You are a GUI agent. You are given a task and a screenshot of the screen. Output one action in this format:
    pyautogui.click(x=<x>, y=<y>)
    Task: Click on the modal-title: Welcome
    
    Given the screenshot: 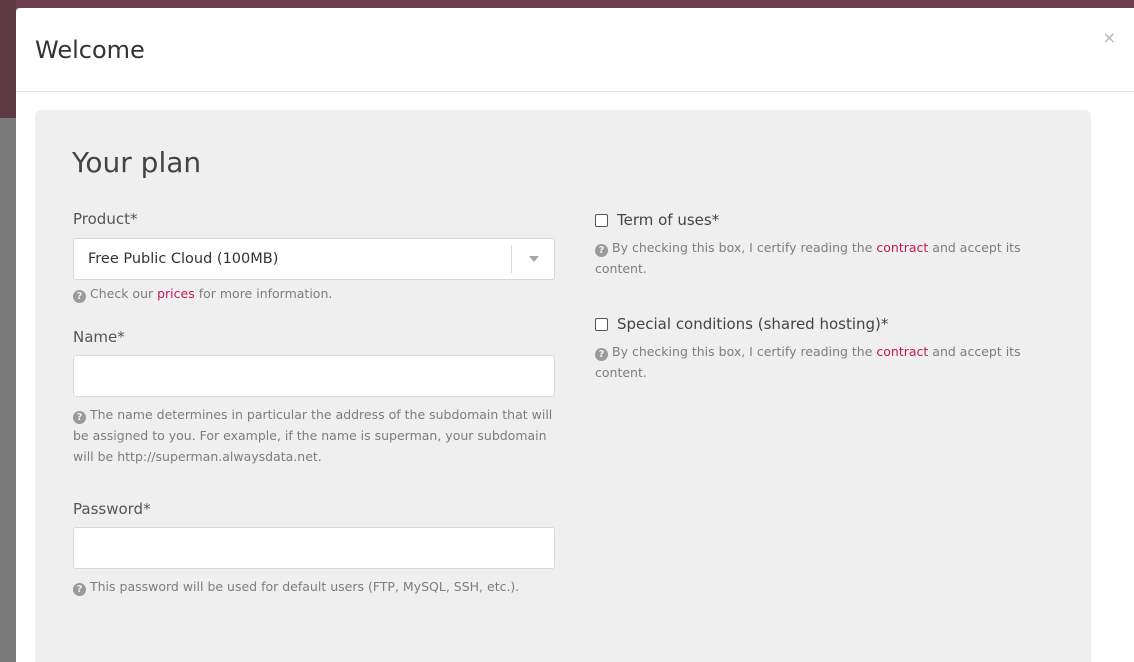 What is the action you would take?
    pyautogui.click(x=90, y=50)
    